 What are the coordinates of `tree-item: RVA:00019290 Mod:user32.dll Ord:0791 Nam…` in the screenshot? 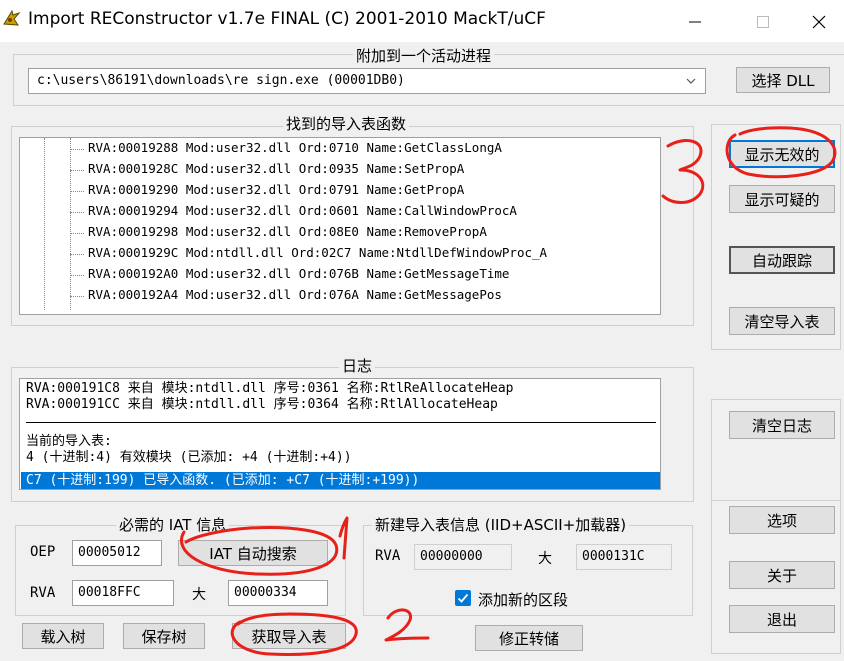 It's located at (276, 192).